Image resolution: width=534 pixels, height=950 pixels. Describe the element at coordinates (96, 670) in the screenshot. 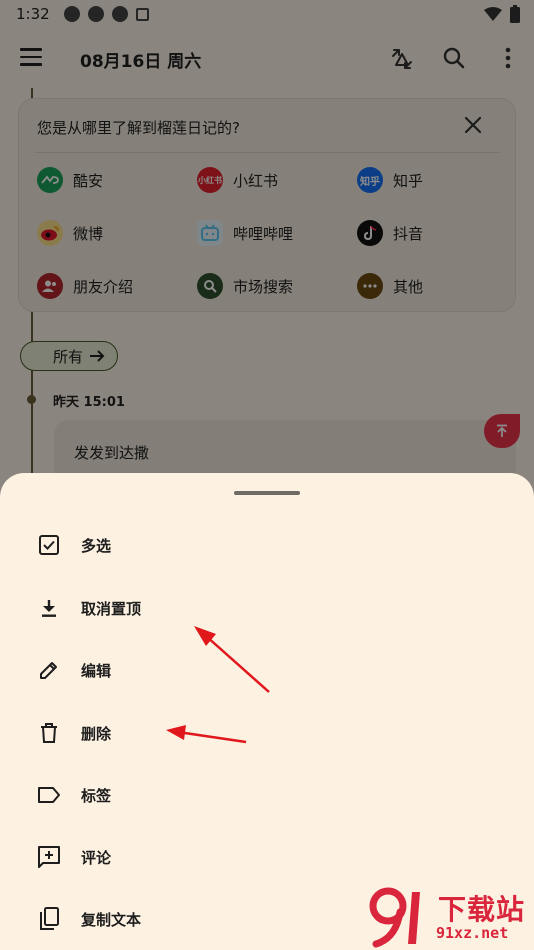

I see `sheet-item-label: 编辑` at that location.